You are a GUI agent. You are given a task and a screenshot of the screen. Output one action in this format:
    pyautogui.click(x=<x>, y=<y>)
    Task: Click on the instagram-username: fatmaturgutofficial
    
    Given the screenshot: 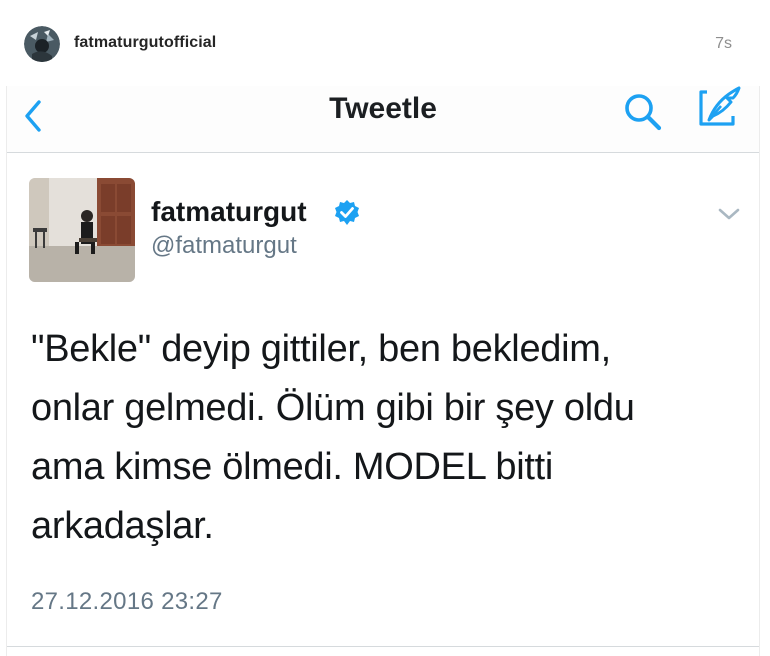 What is the action you would take?
    pyautogui.click(x=145, y=43)
    